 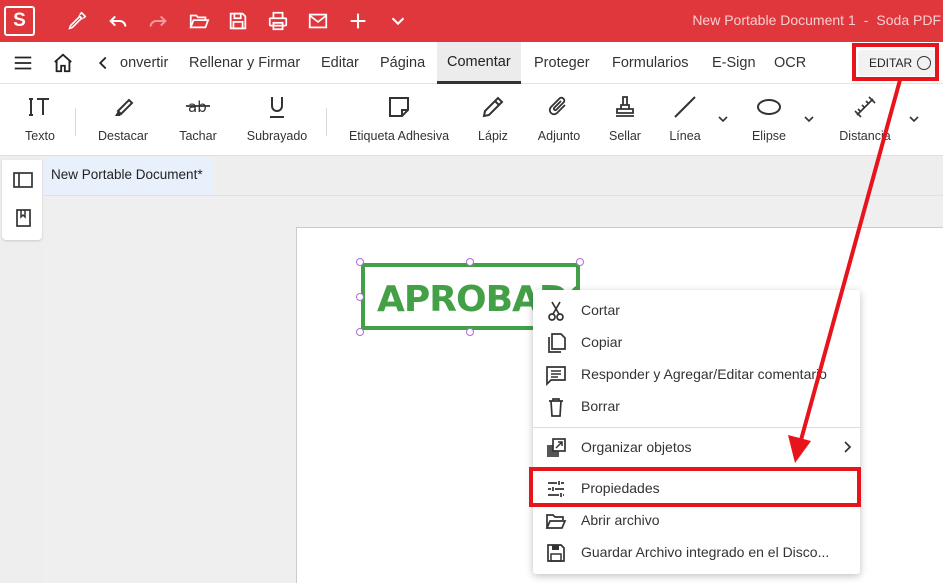 I want to click on distance-icon, so click(x=865, y=107).